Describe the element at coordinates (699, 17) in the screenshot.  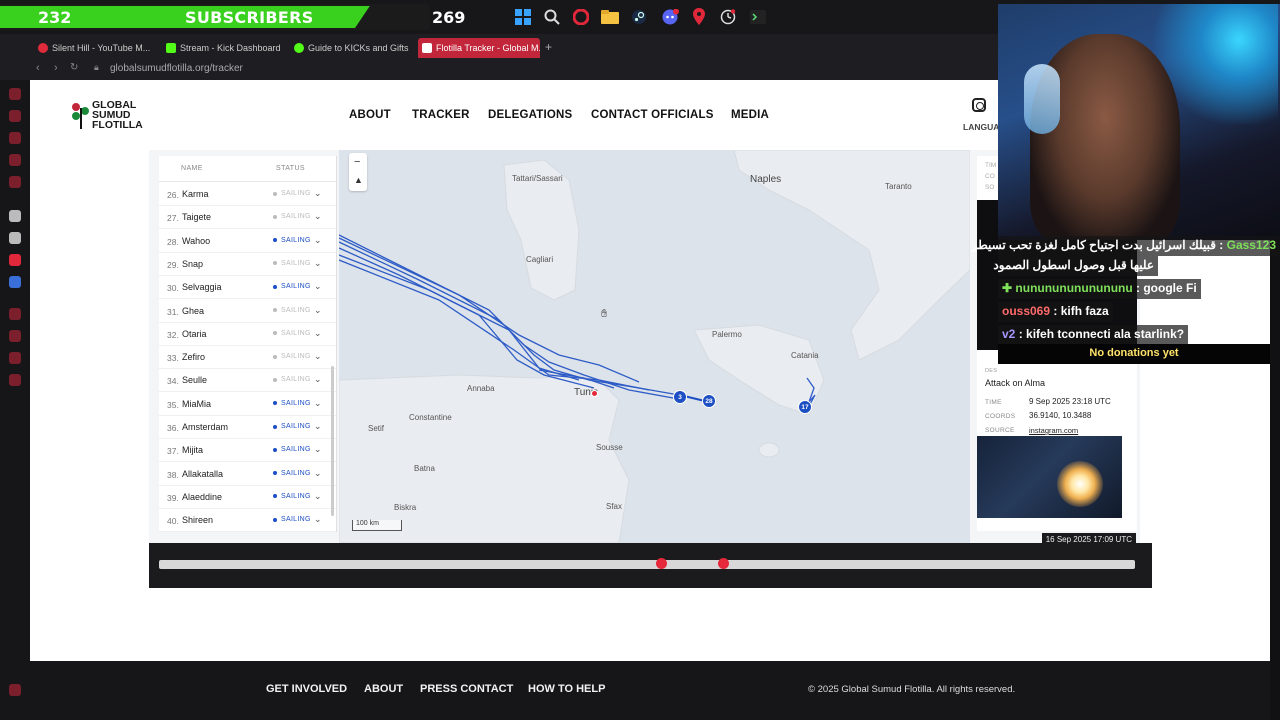
I see `location-pin-icon` at that location.